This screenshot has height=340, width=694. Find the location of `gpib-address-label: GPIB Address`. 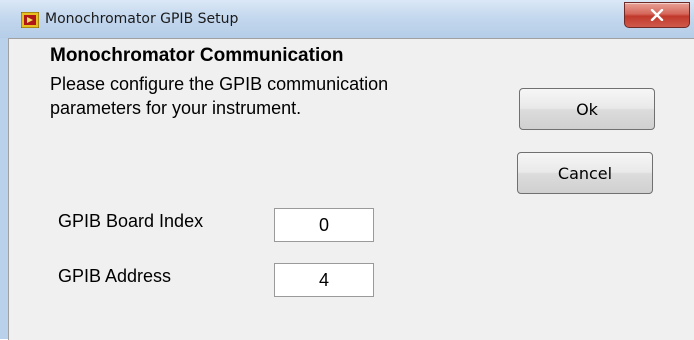

gpib-address-label: GPIB Address is located at coordinates (115, 276).